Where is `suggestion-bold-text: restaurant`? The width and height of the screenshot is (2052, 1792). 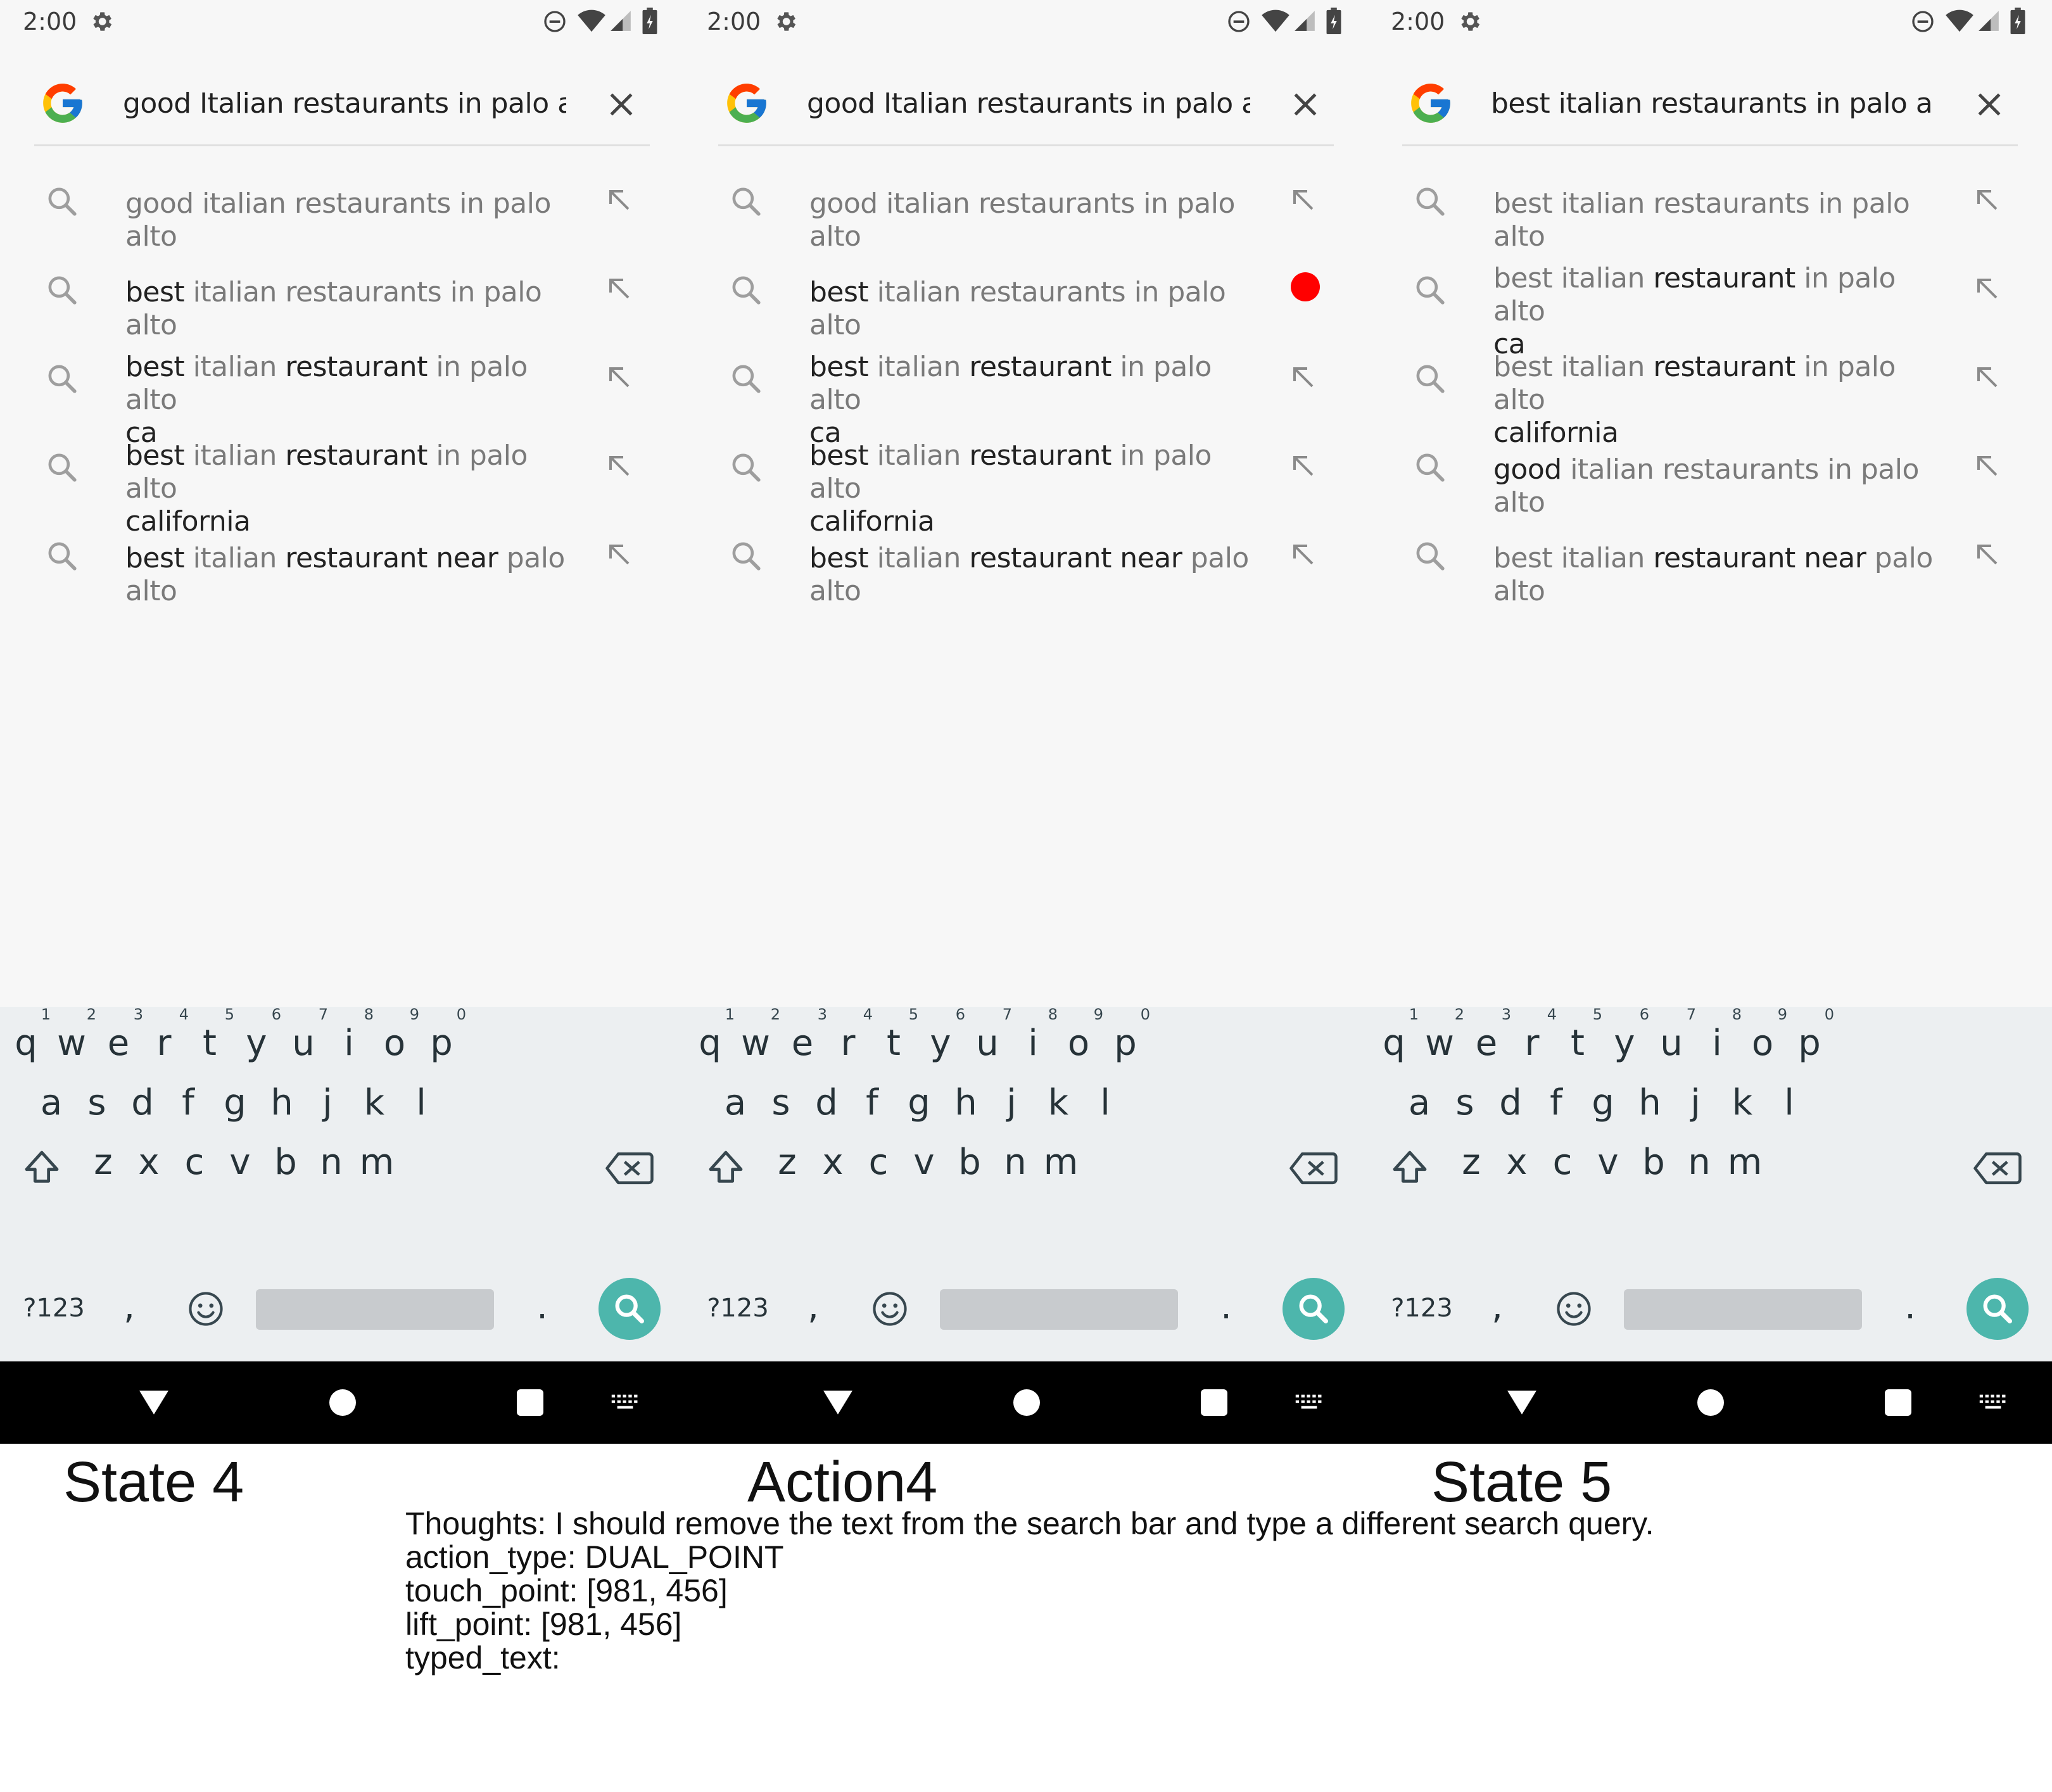
suggestion-bold-text: restaurant is located at coordinates (356, 367).